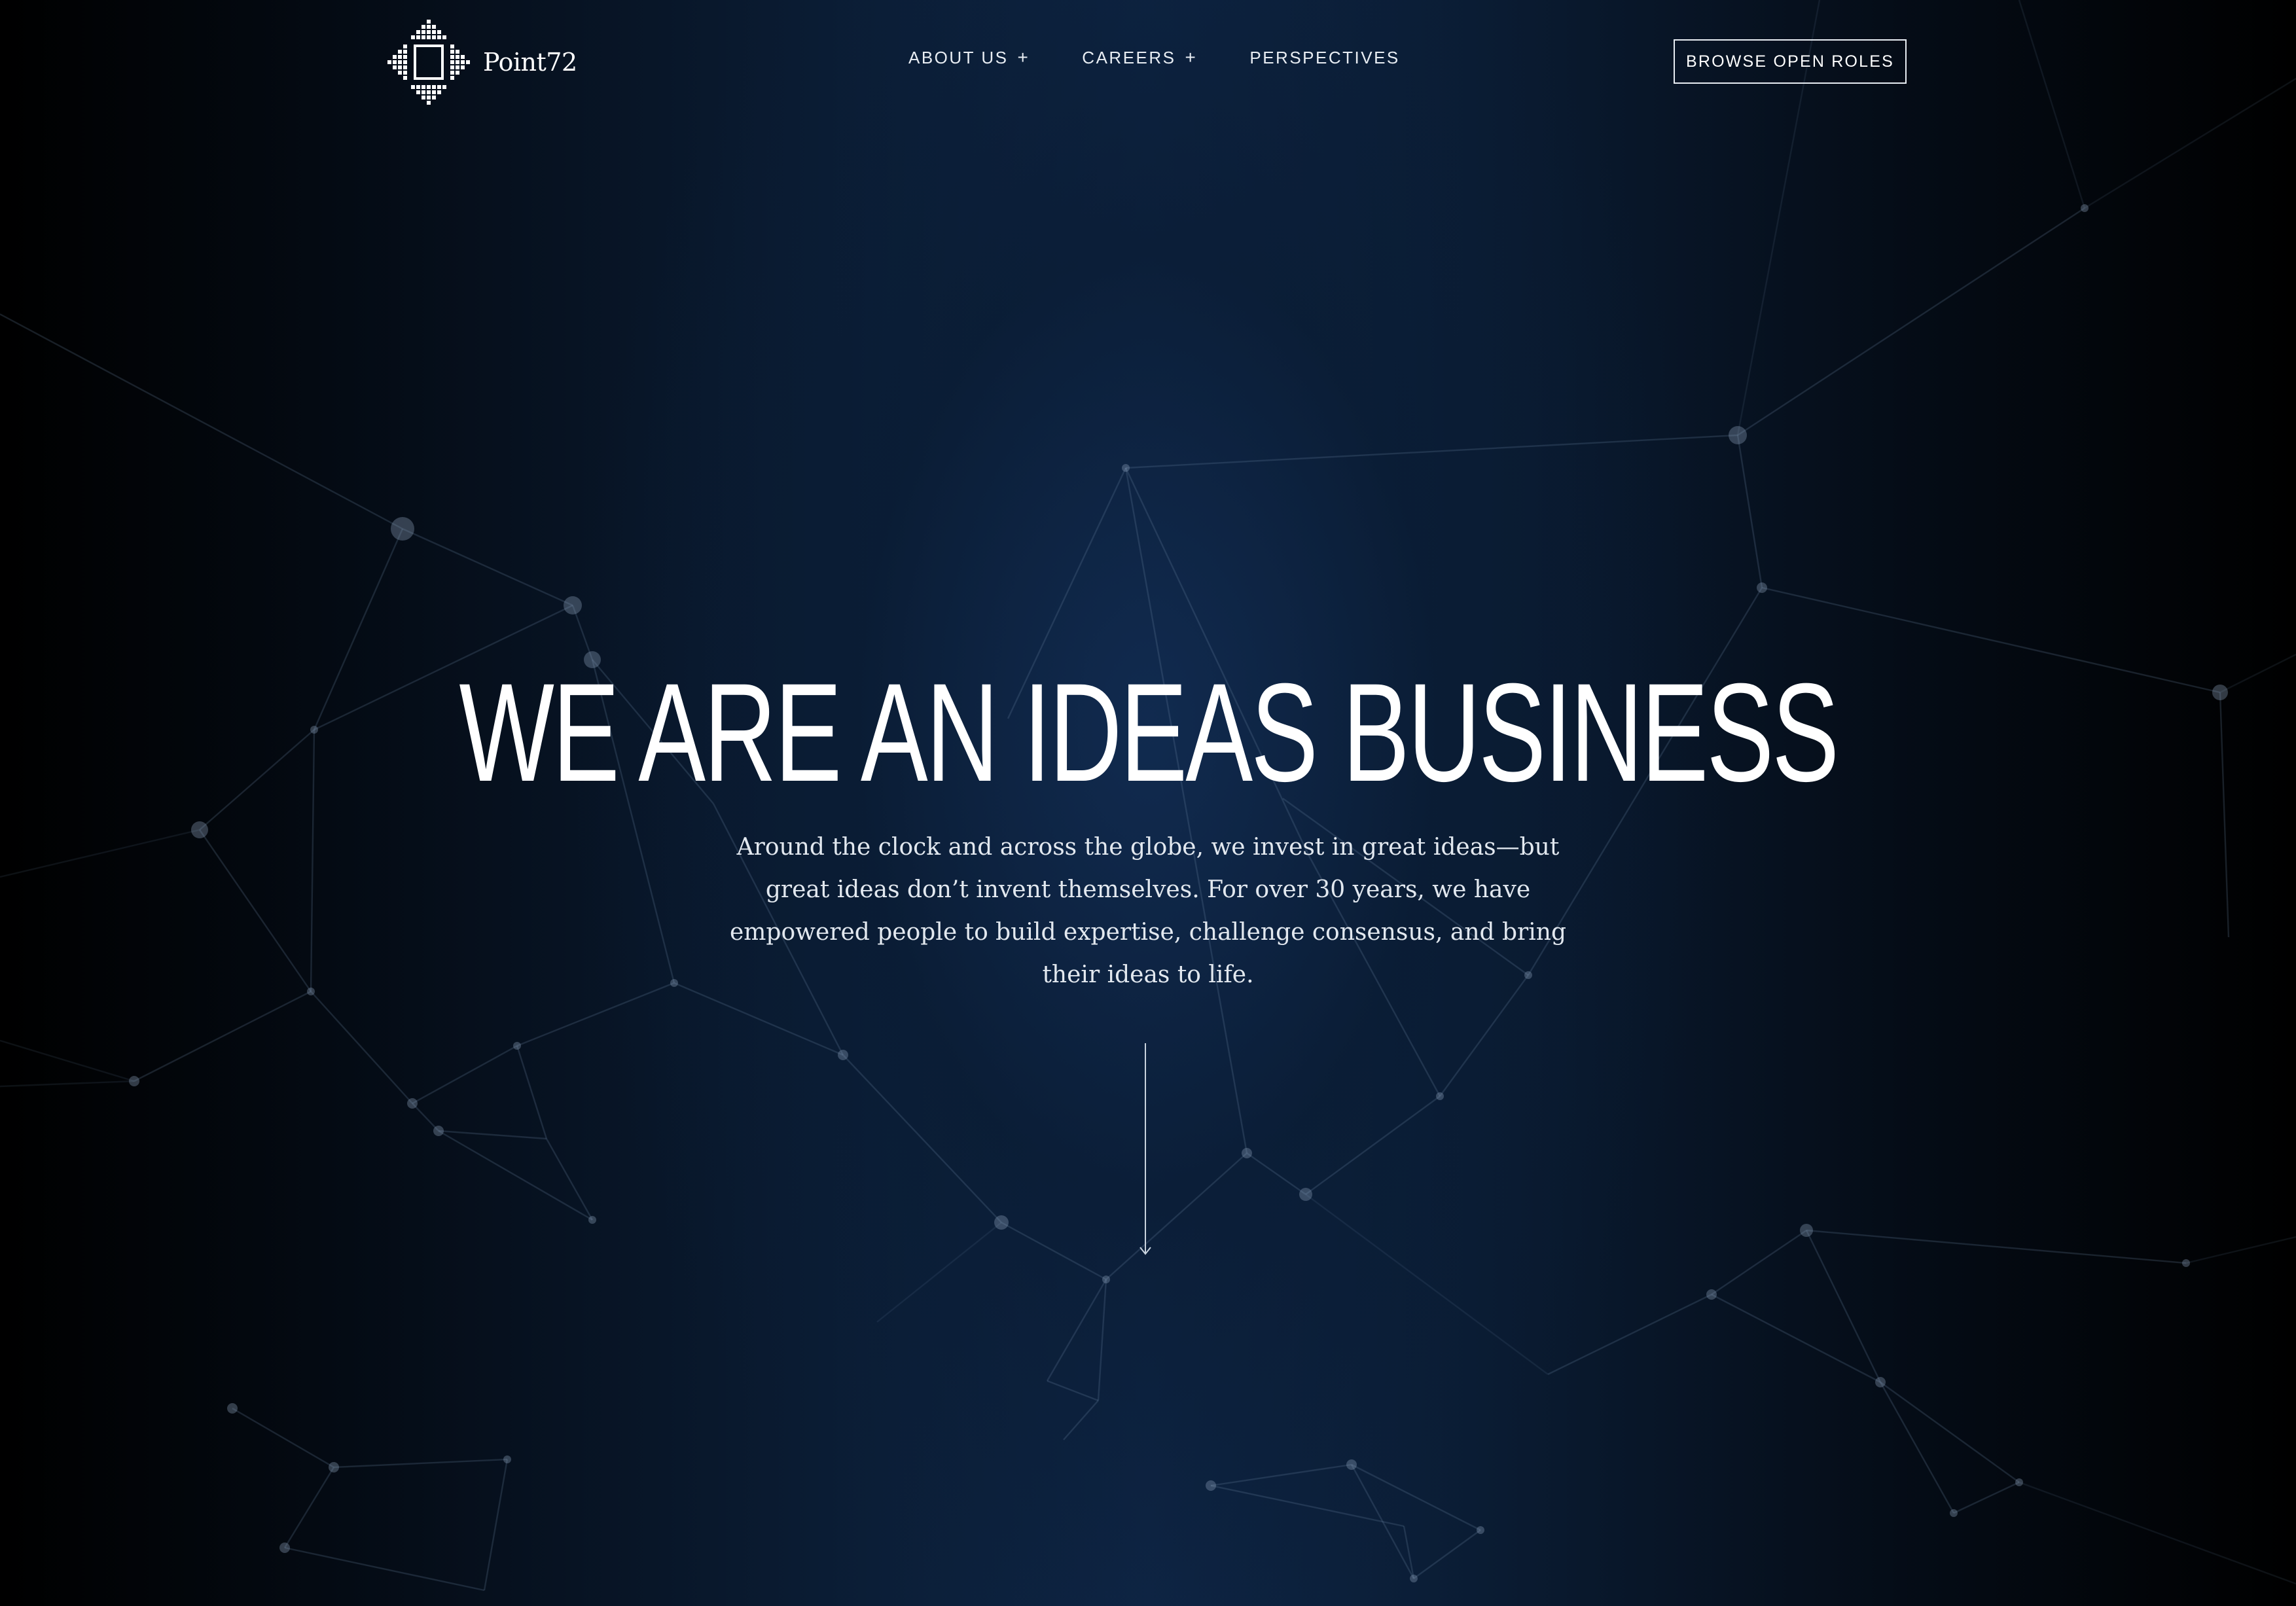  I want to click on arrow-down-icon, so click(1145, 1150).